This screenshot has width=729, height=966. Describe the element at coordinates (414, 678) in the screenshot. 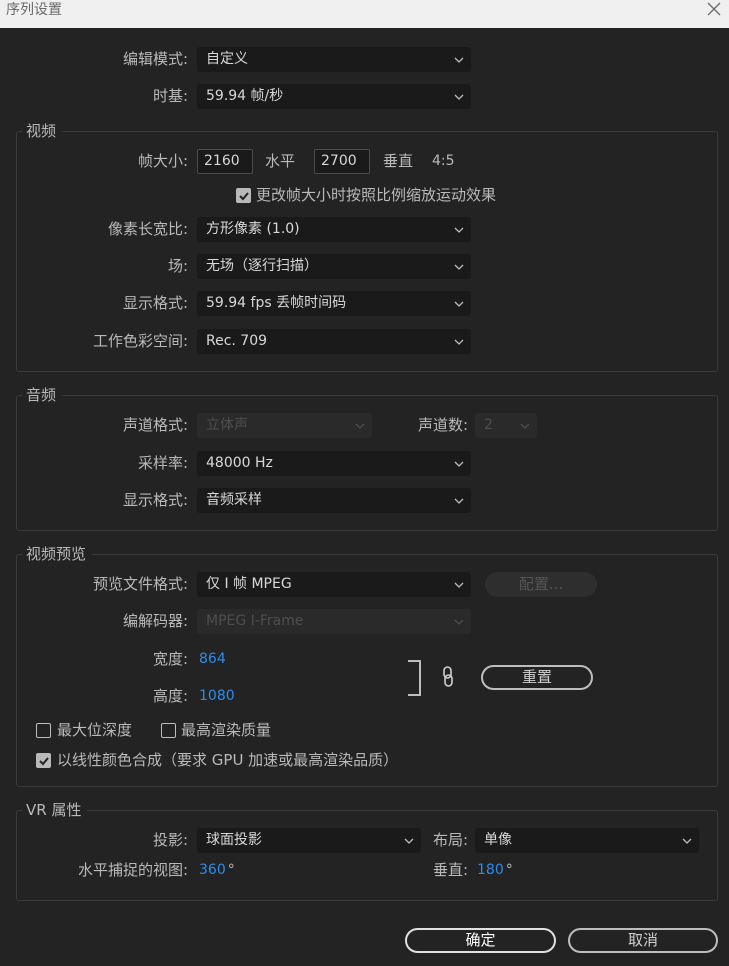

I see `link-bracket` at that location.